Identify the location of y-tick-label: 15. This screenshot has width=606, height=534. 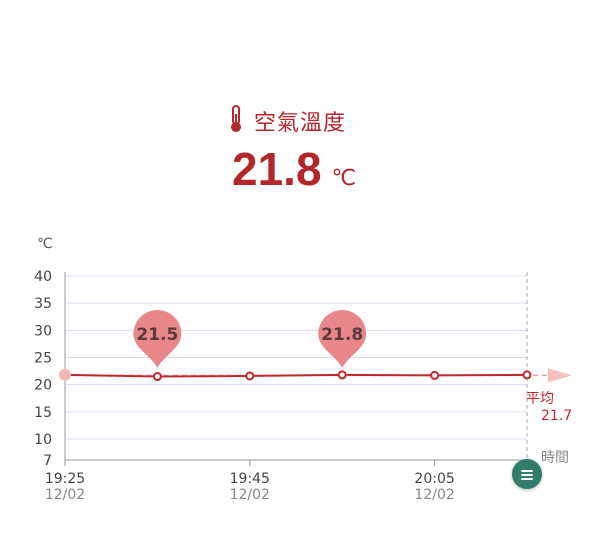
(43, 413).